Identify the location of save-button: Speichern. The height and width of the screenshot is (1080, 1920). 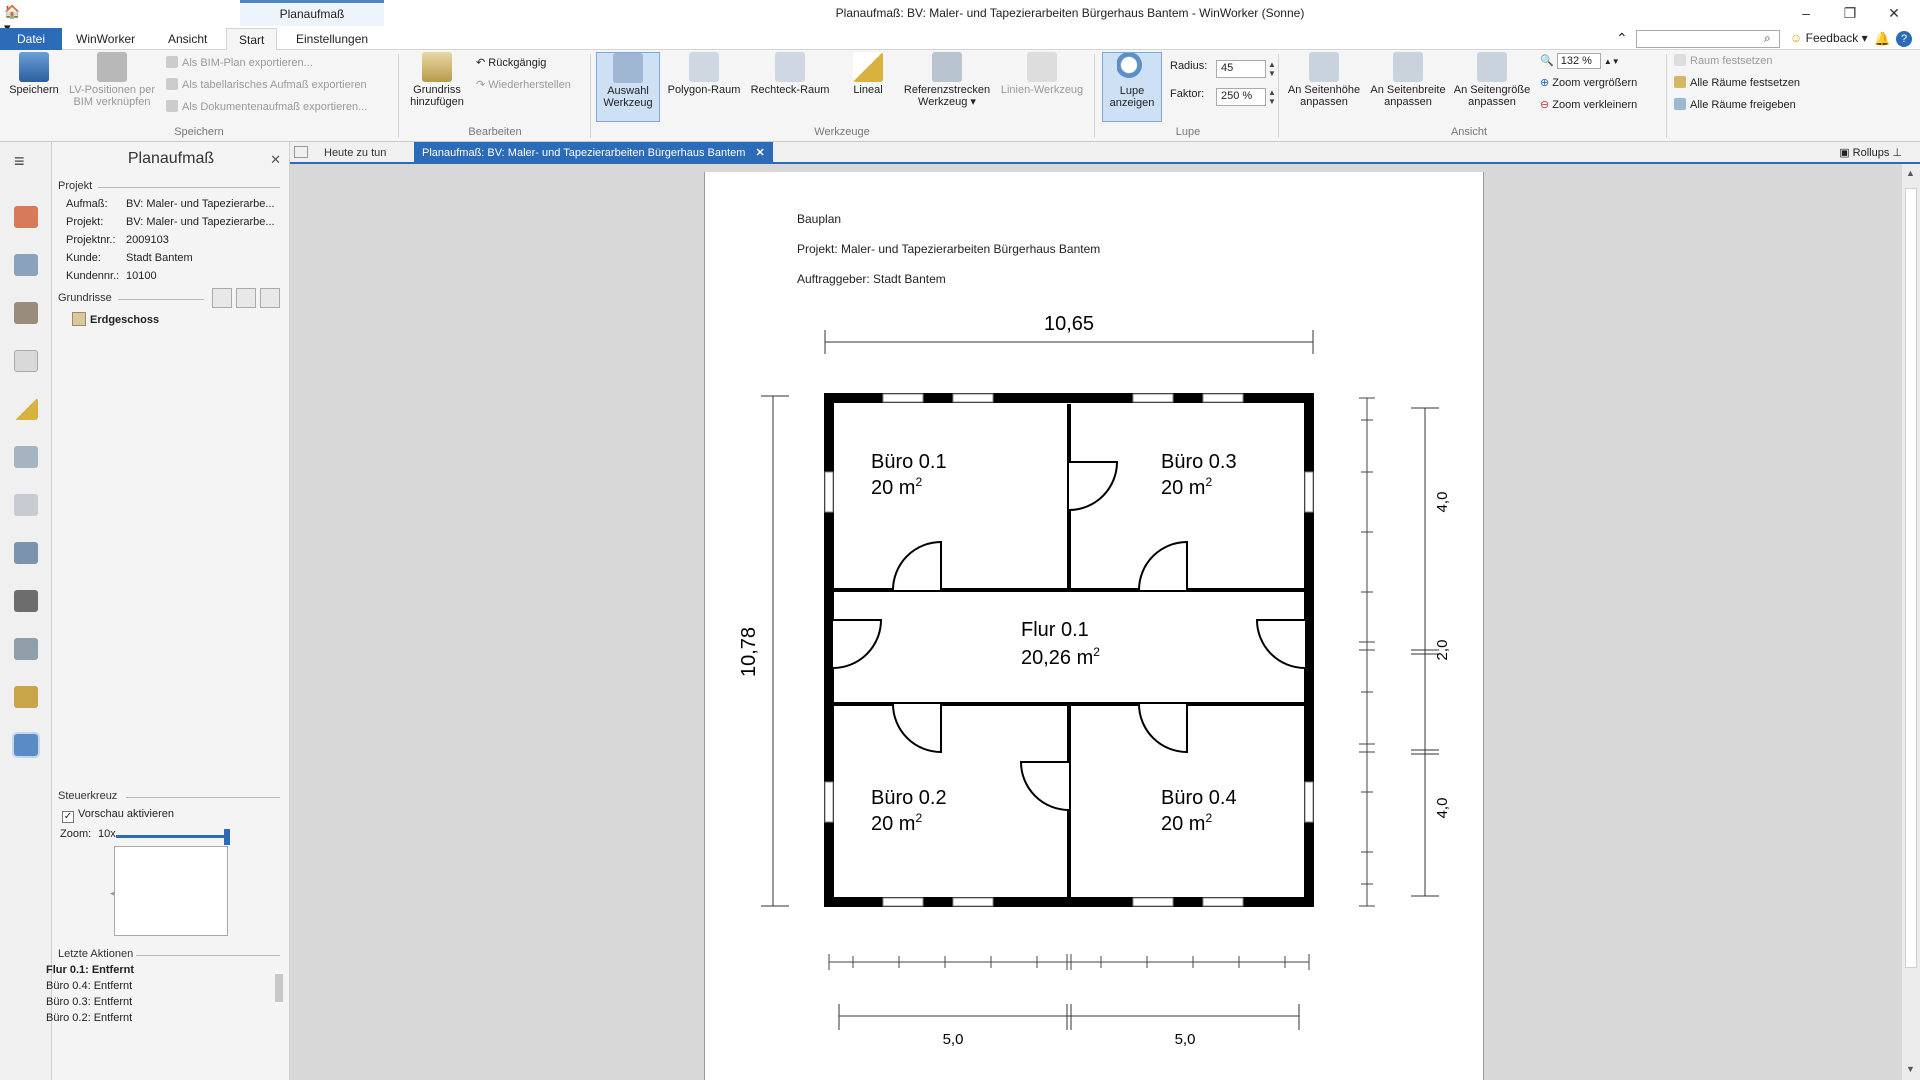
(34, 74).